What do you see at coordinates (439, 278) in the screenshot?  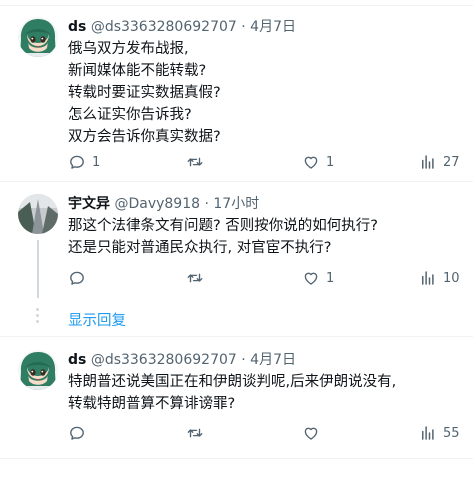 I see `views-button: 10` at bounding box center [439, 278].